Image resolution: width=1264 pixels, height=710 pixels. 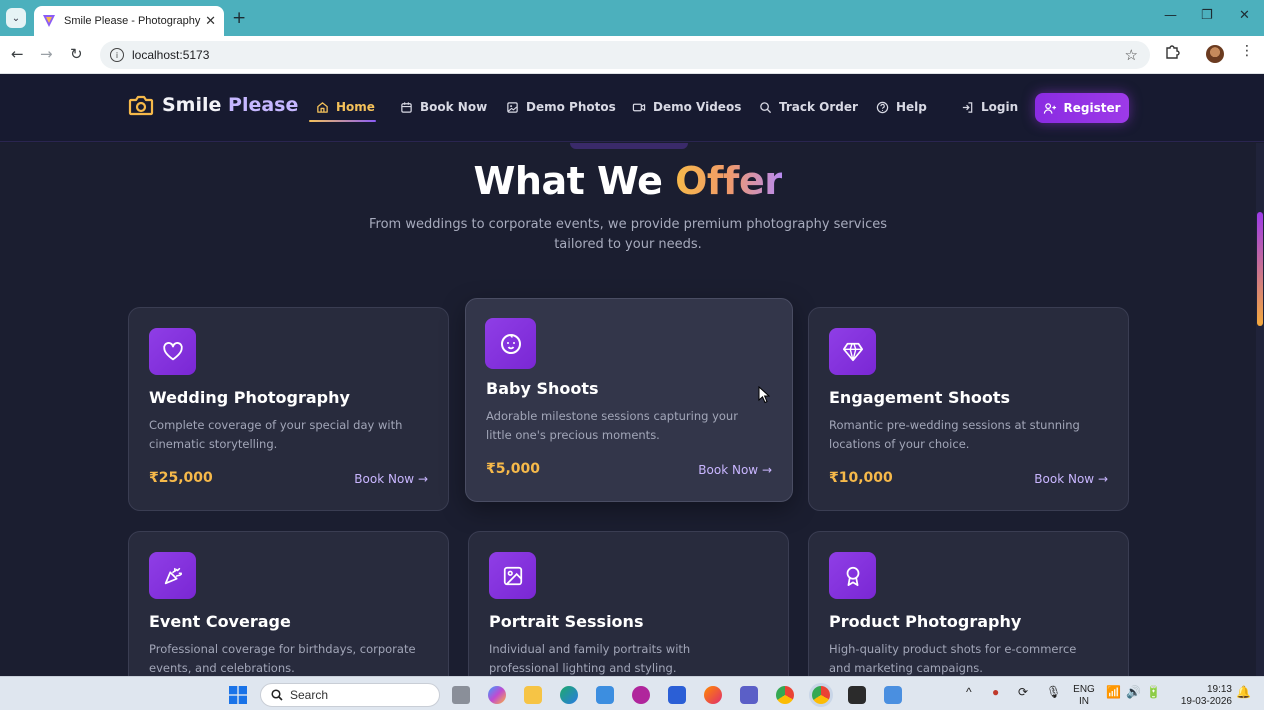 I want to click on nav-login: Login, so click(x=989, y=107).